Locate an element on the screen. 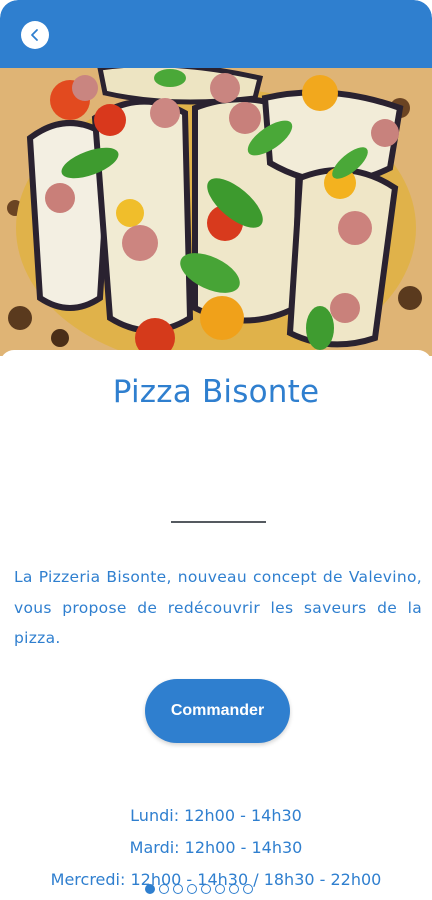 Image resolution: width=432 pixels, height=900 pixels. back-button is located at coordinates (35, 35).